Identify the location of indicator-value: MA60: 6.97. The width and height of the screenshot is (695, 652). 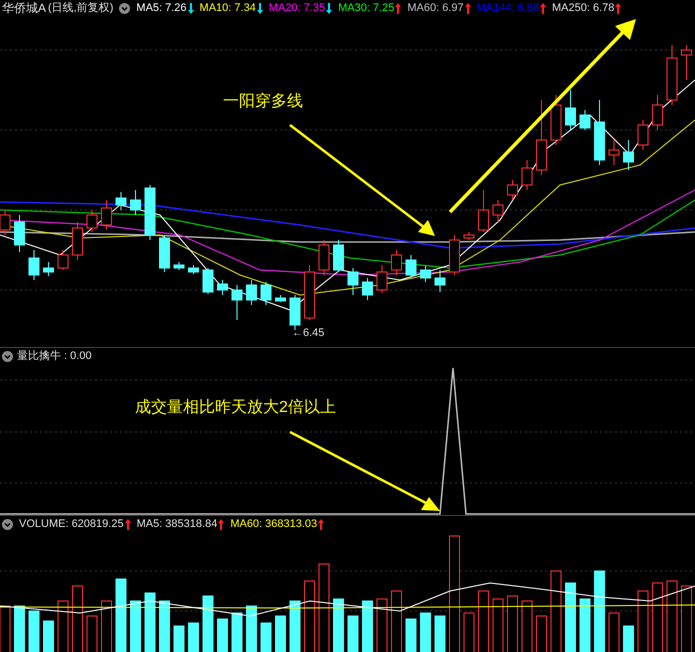
(435, 8).